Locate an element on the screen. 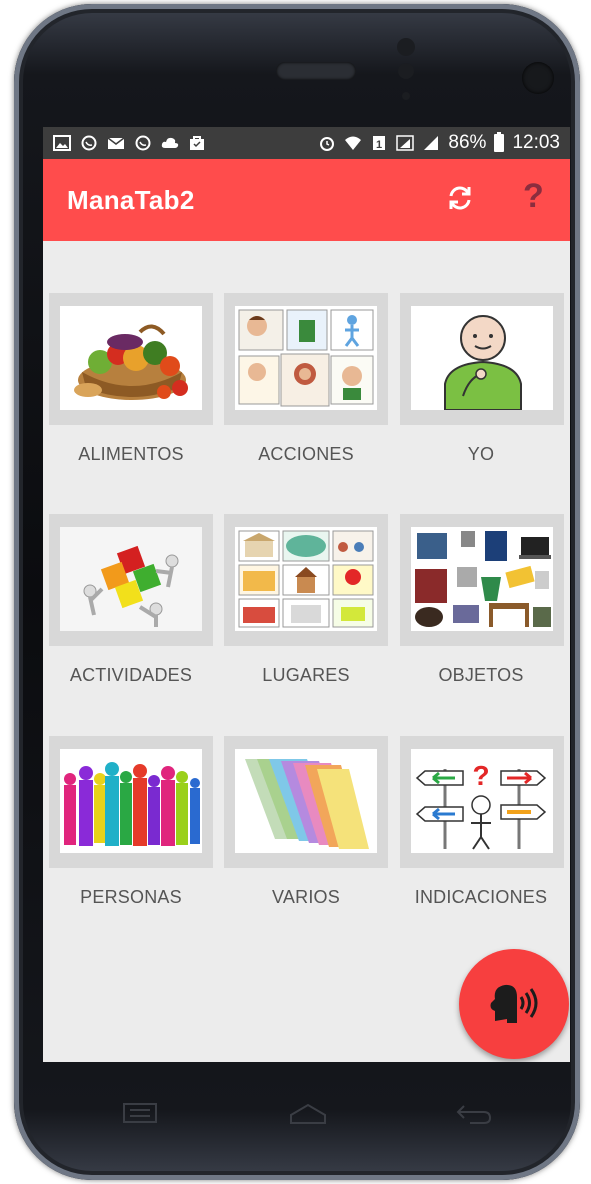  help-icon: ? is located at coordinates (533, 196).